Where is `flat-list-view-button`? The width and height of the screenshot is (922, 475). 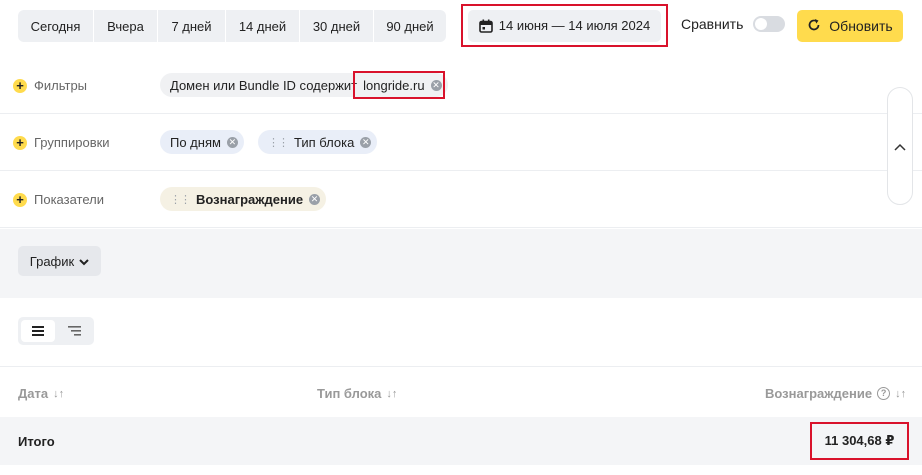 flat-list-view-button is located at coordinates (38, 331).